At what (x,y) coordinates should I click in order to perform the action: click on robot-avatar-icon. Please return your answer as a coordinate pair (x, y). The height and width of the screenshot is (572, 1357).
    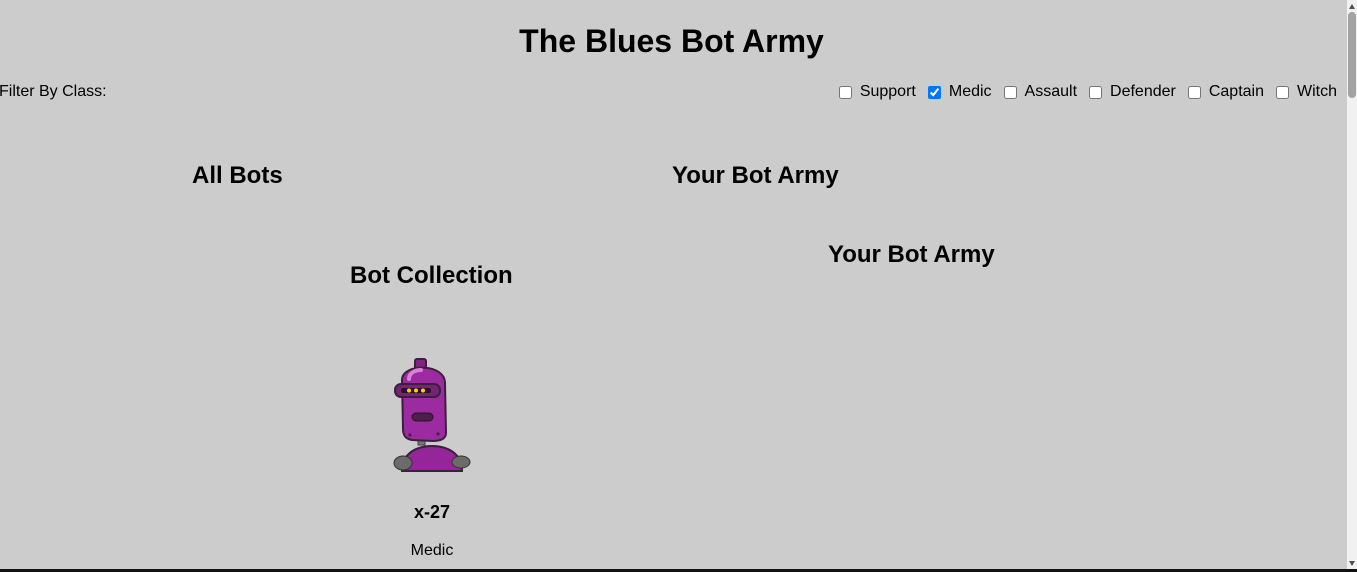
    Looking at the image, I should click on (432, 415).